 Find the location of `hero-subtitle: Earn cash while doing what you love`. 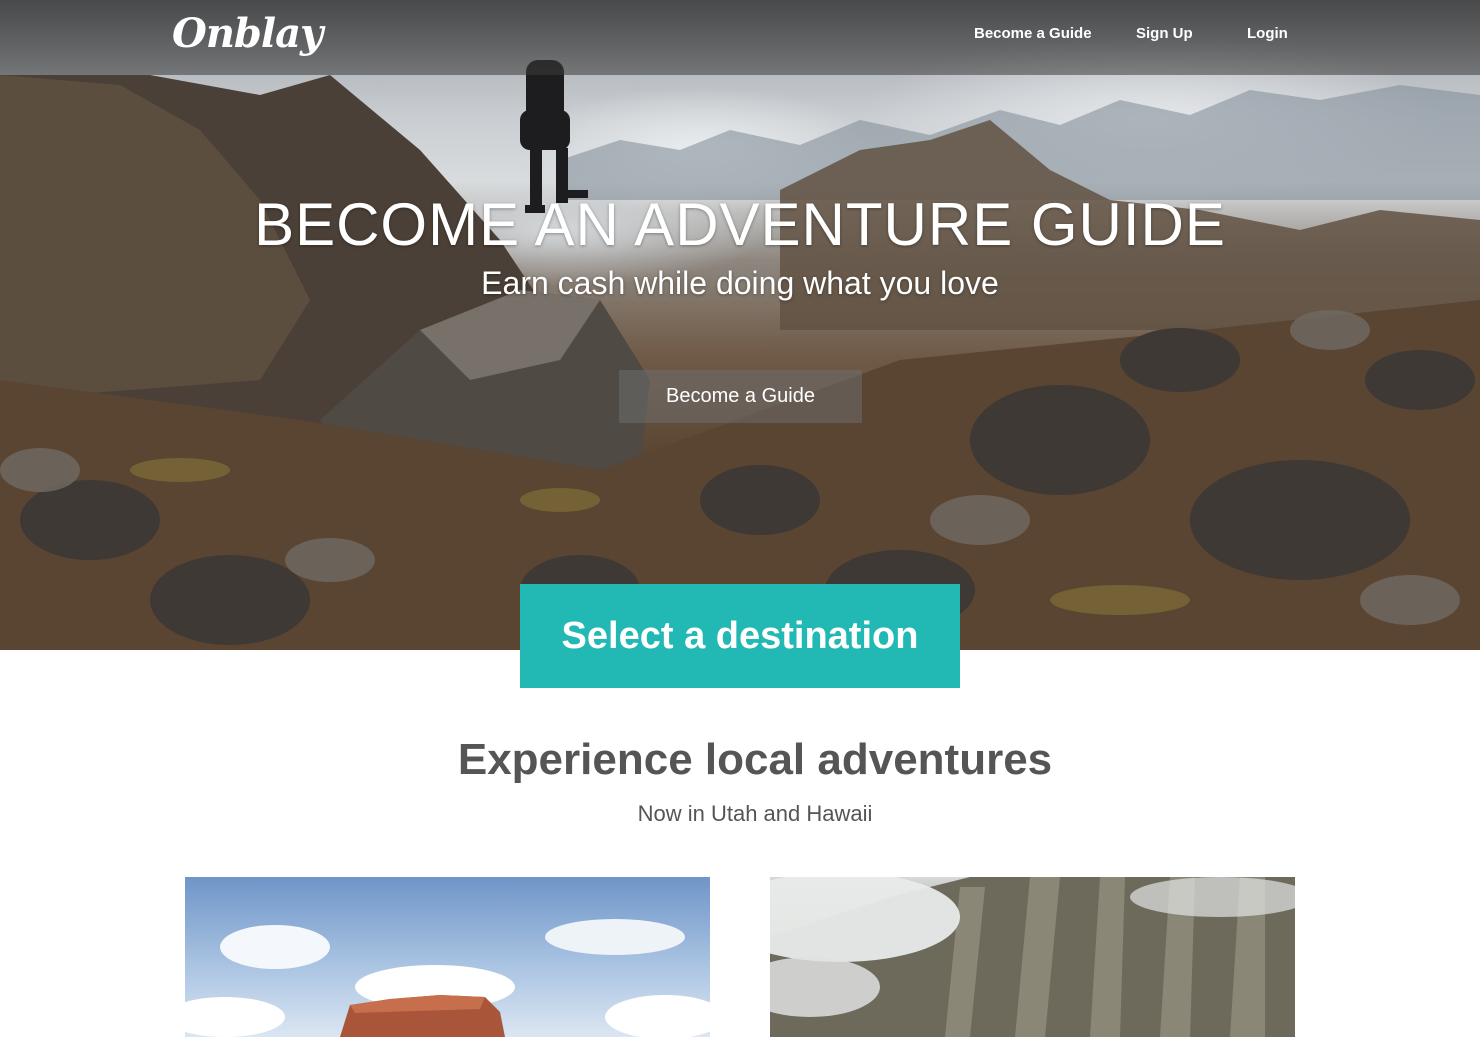

hero-subtitle: Earn cash while doing what you love is located at coordinates (740, 283).